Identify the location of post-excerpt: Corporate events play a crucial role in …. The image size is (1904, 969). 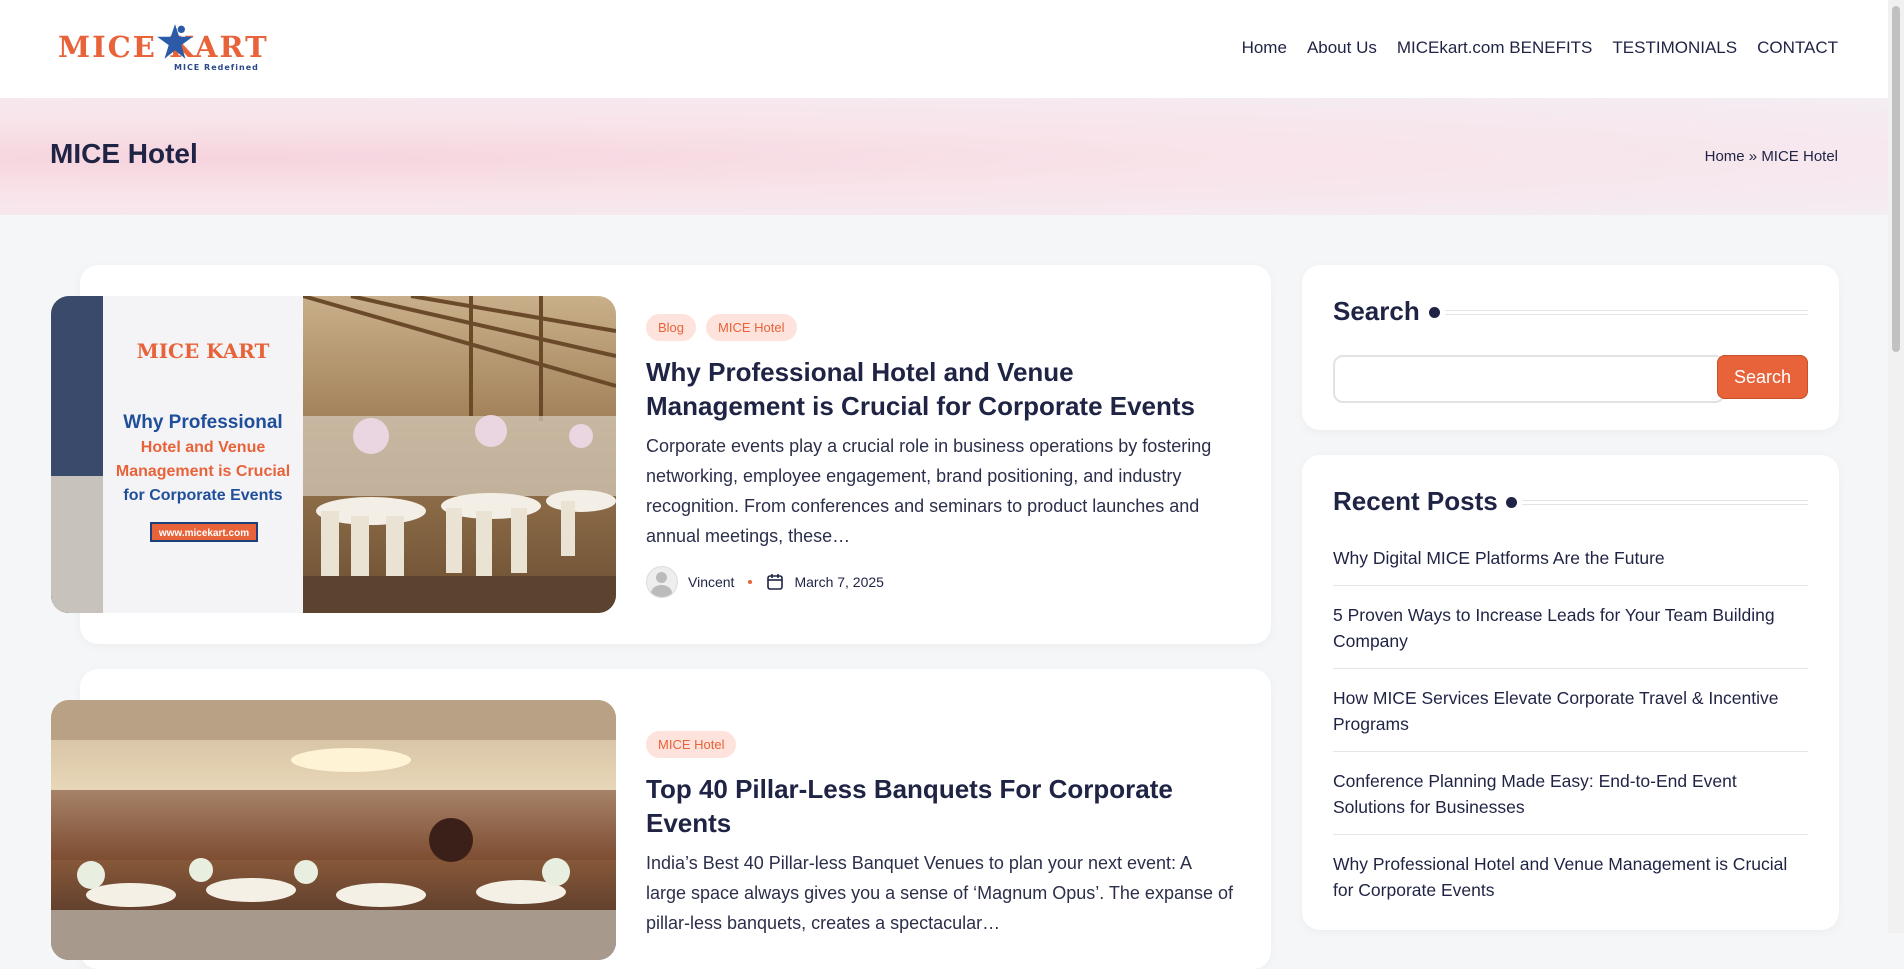
(929, 491).